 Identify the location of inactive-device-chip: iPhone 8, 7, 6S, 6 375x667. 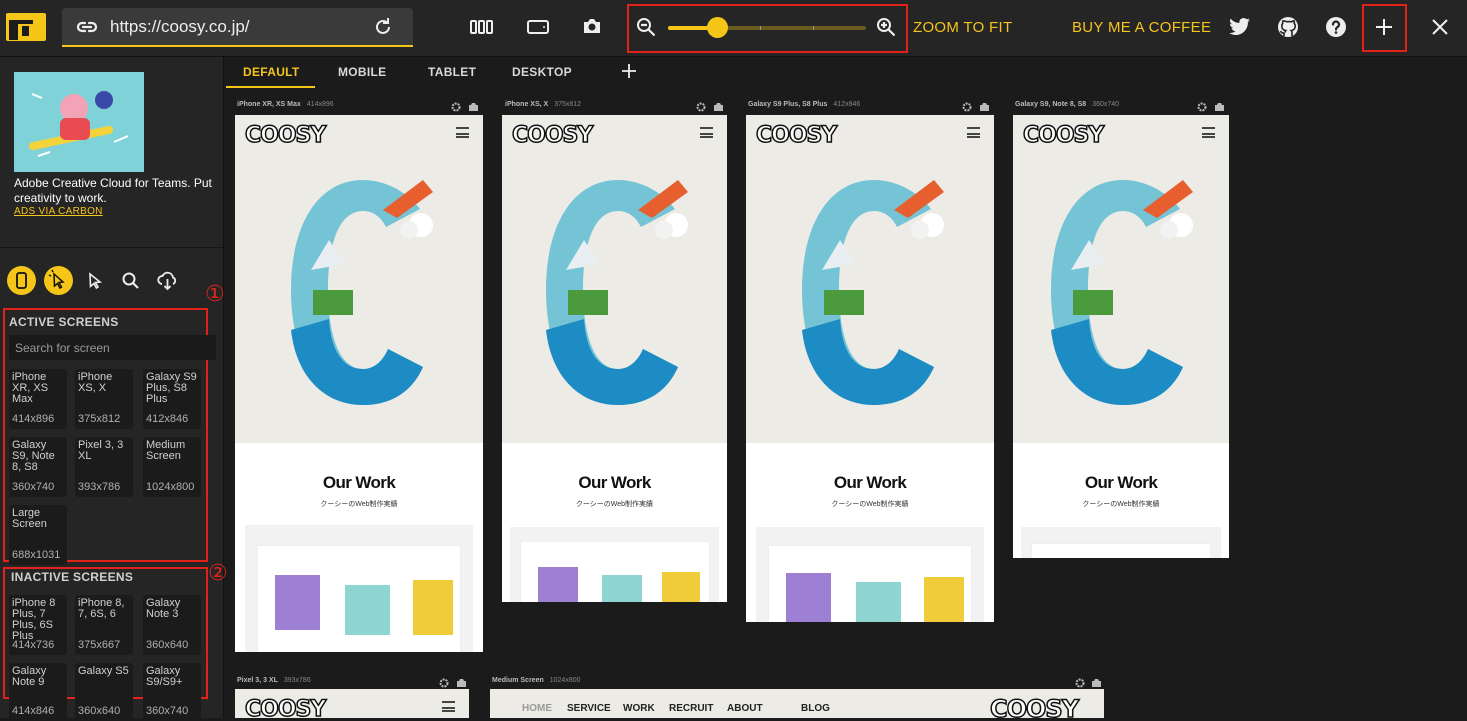
(104, 625).